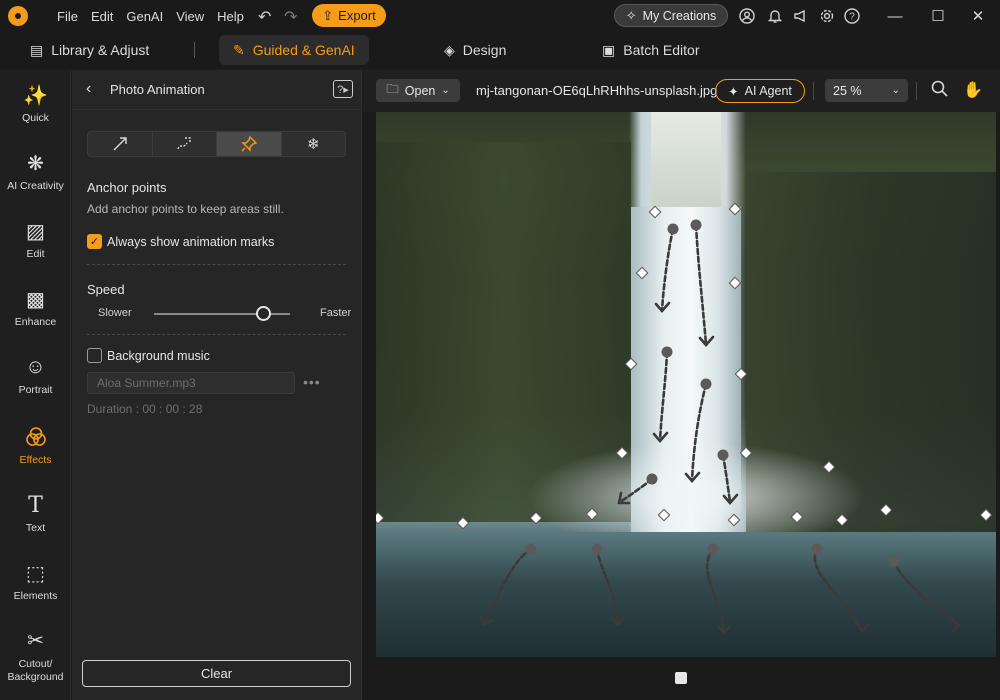 The height and width of the screenshot is (700, 1000). What do you see at coordinates (847, 90) in the screenshot?
I see `zoom-value: 25 %` at bounding box center [847, 90].